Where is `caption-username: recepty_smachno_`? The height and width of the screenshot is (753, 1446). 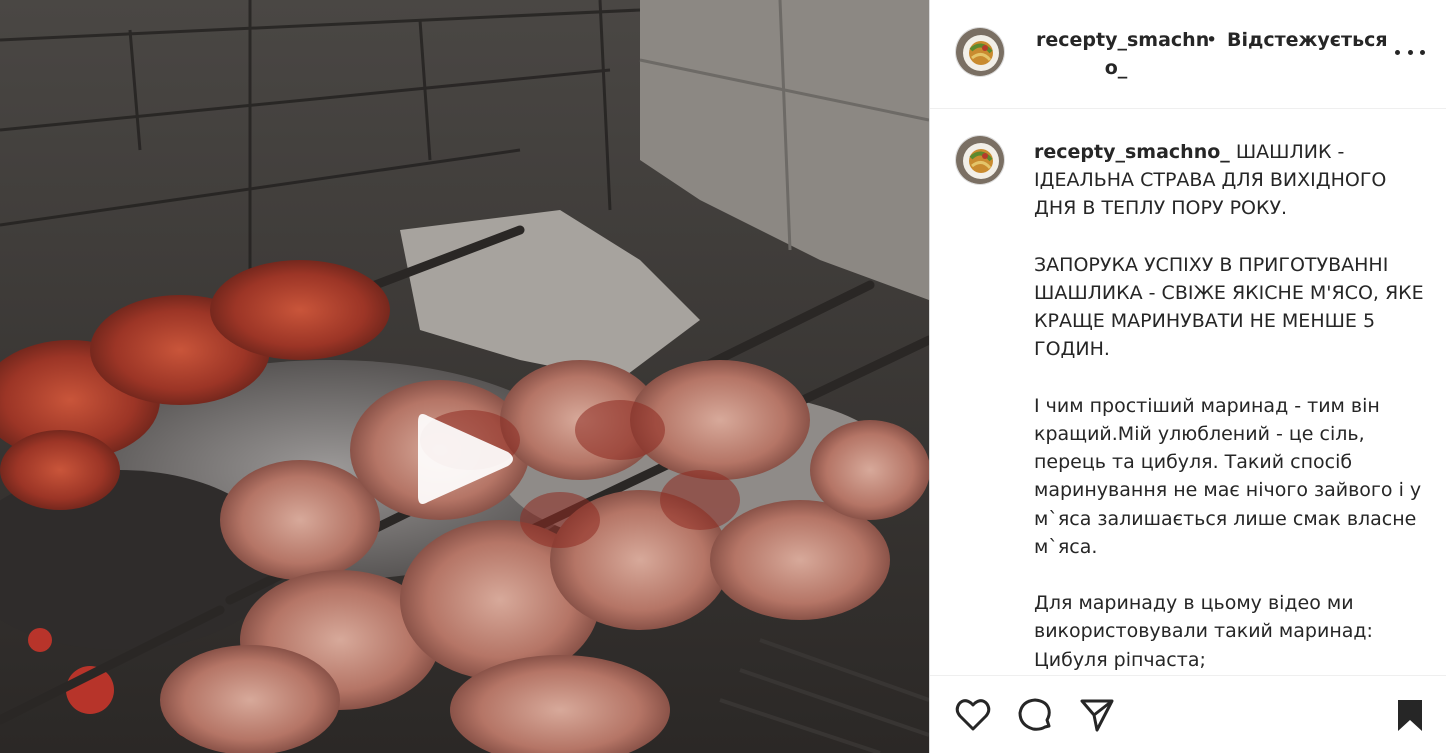
caption-username: recepty_smachno_ is located at coordinates (1132, 152).